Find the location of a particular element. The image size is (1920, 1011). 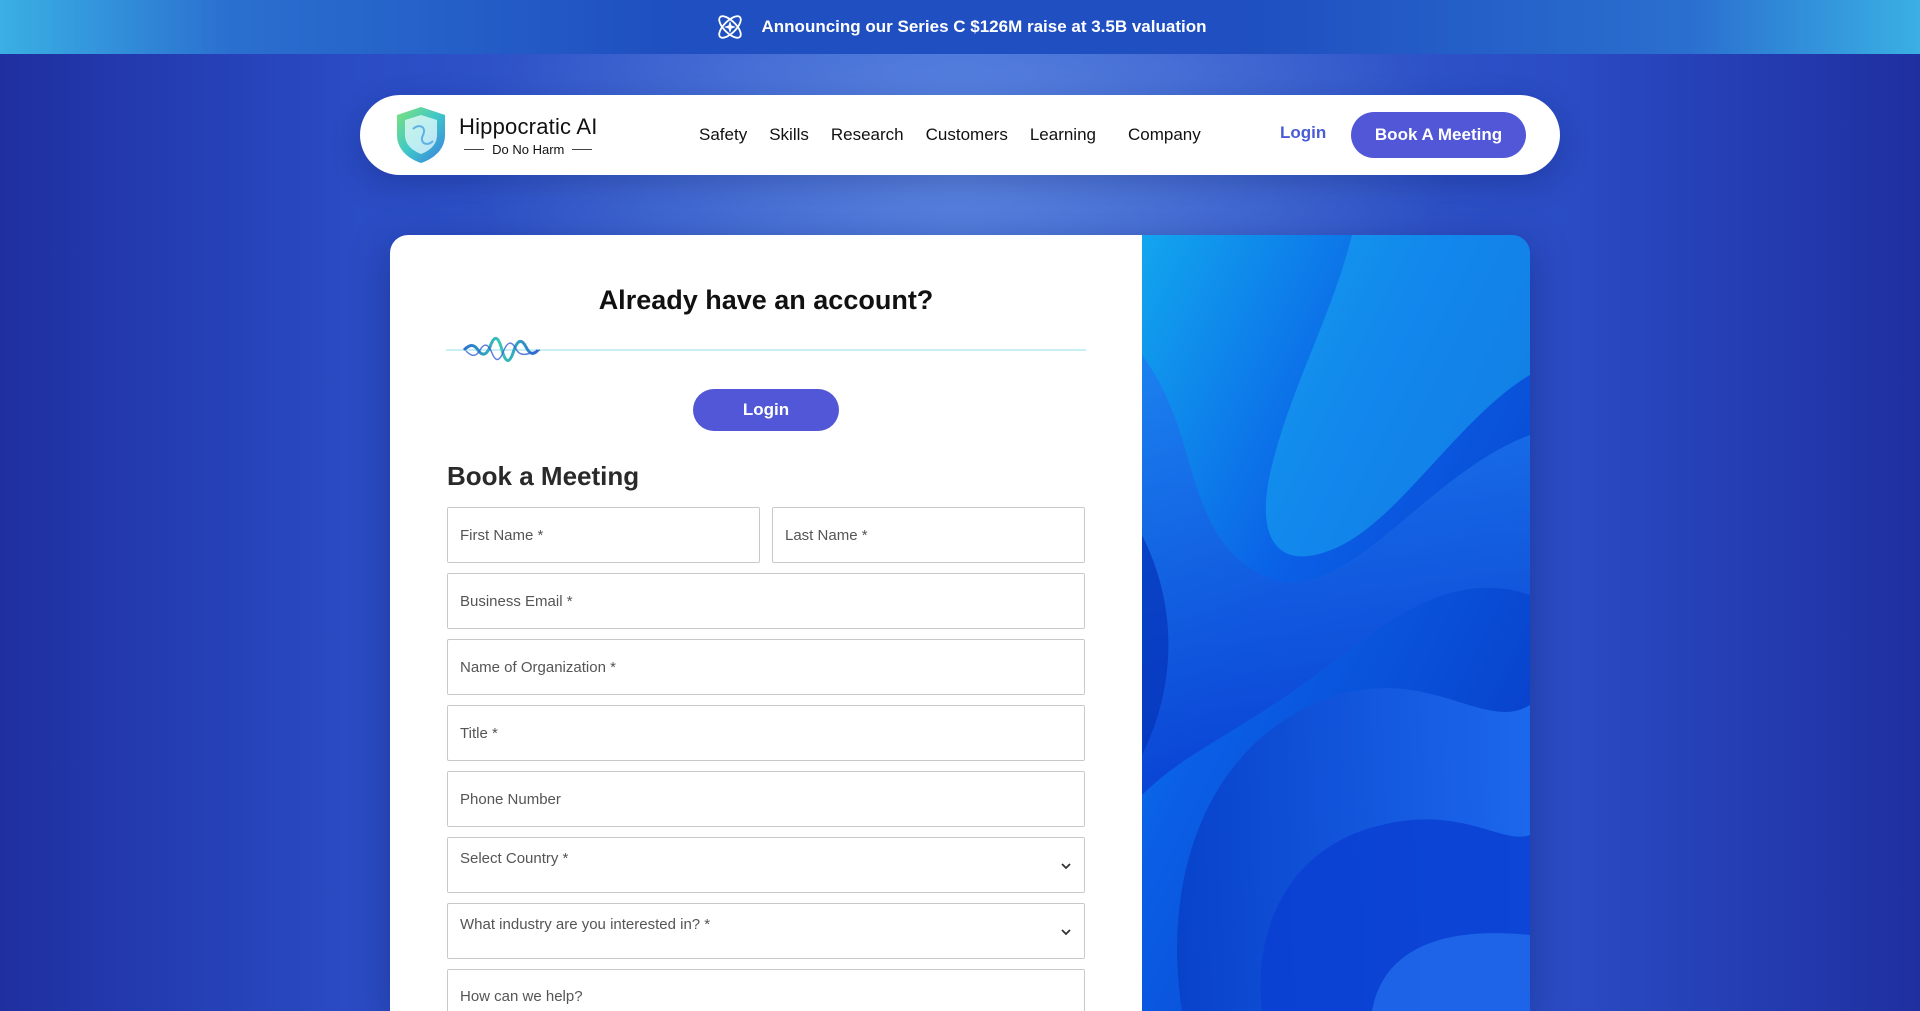

first-name-placeholder: First Name * is located at coordinates (502, 535).